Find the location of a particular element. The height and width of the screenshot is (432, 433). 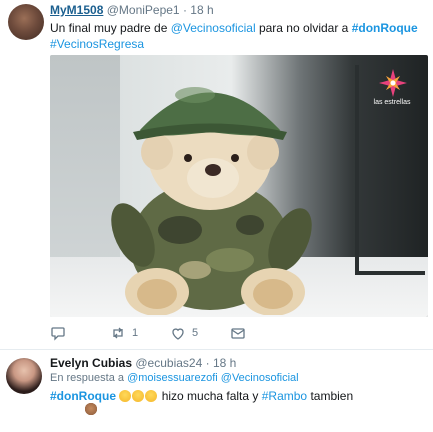

logo-text: las estrellas is located at coordinates (392, 102).